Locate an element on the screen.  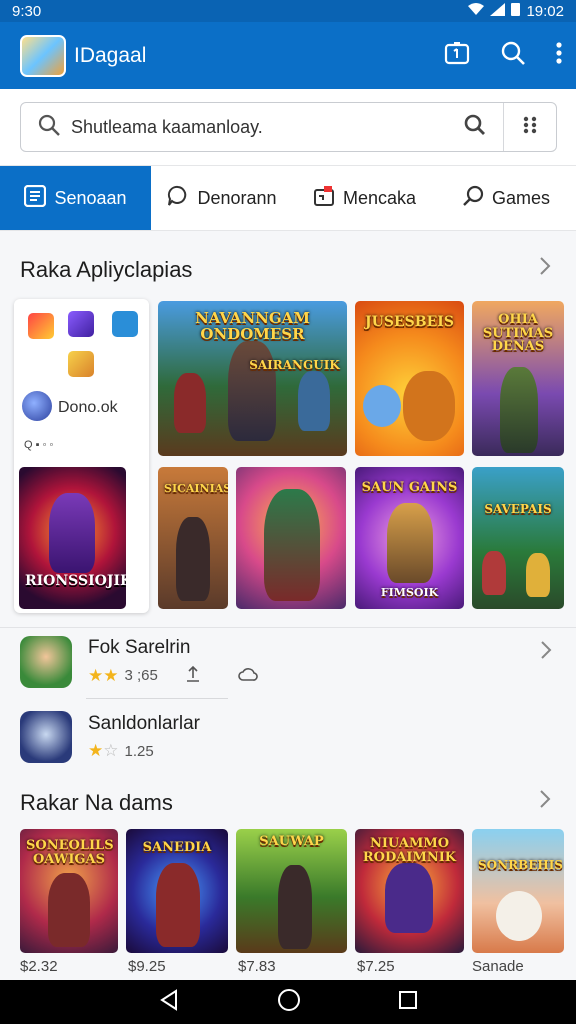
search-area: Shutleama kaamanloay. is located at coordinates (288, 127).